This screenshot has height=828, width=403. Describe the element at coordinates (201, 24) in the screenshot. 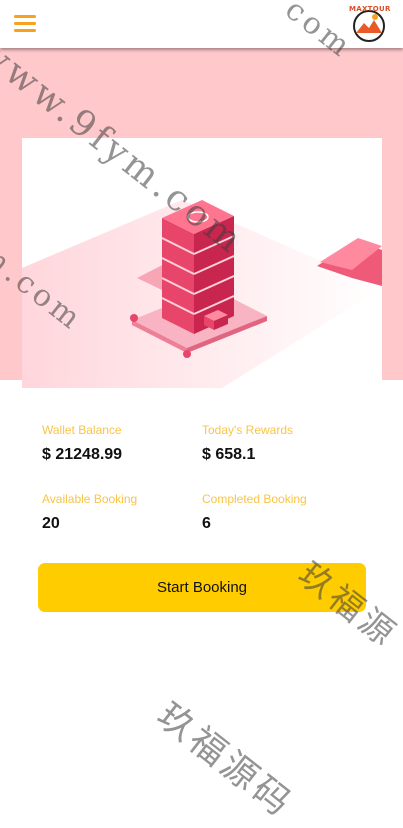

I see `app-header: MAXTOUR` at that location.